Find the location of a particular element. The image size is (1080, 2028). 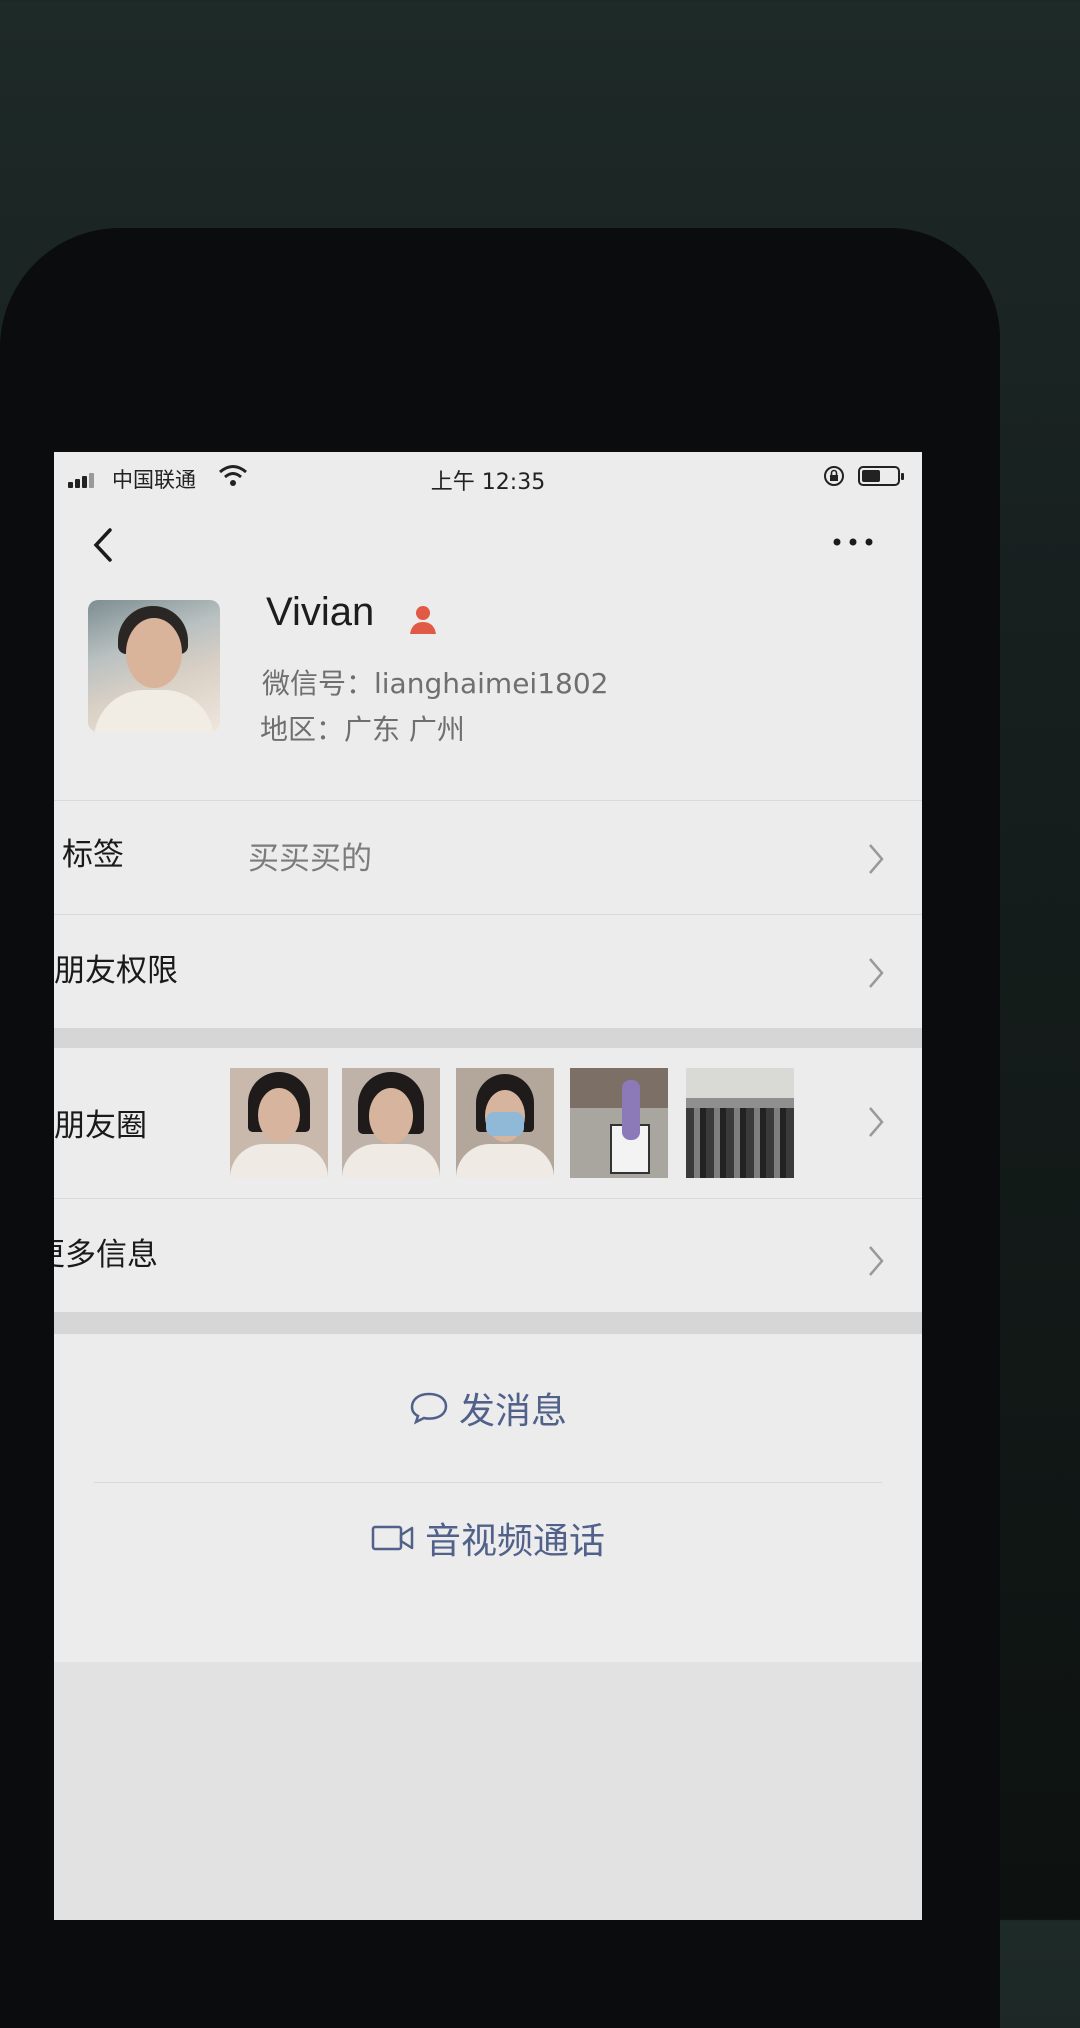

rotation-lock-icon is located at coordinates (834, 476).